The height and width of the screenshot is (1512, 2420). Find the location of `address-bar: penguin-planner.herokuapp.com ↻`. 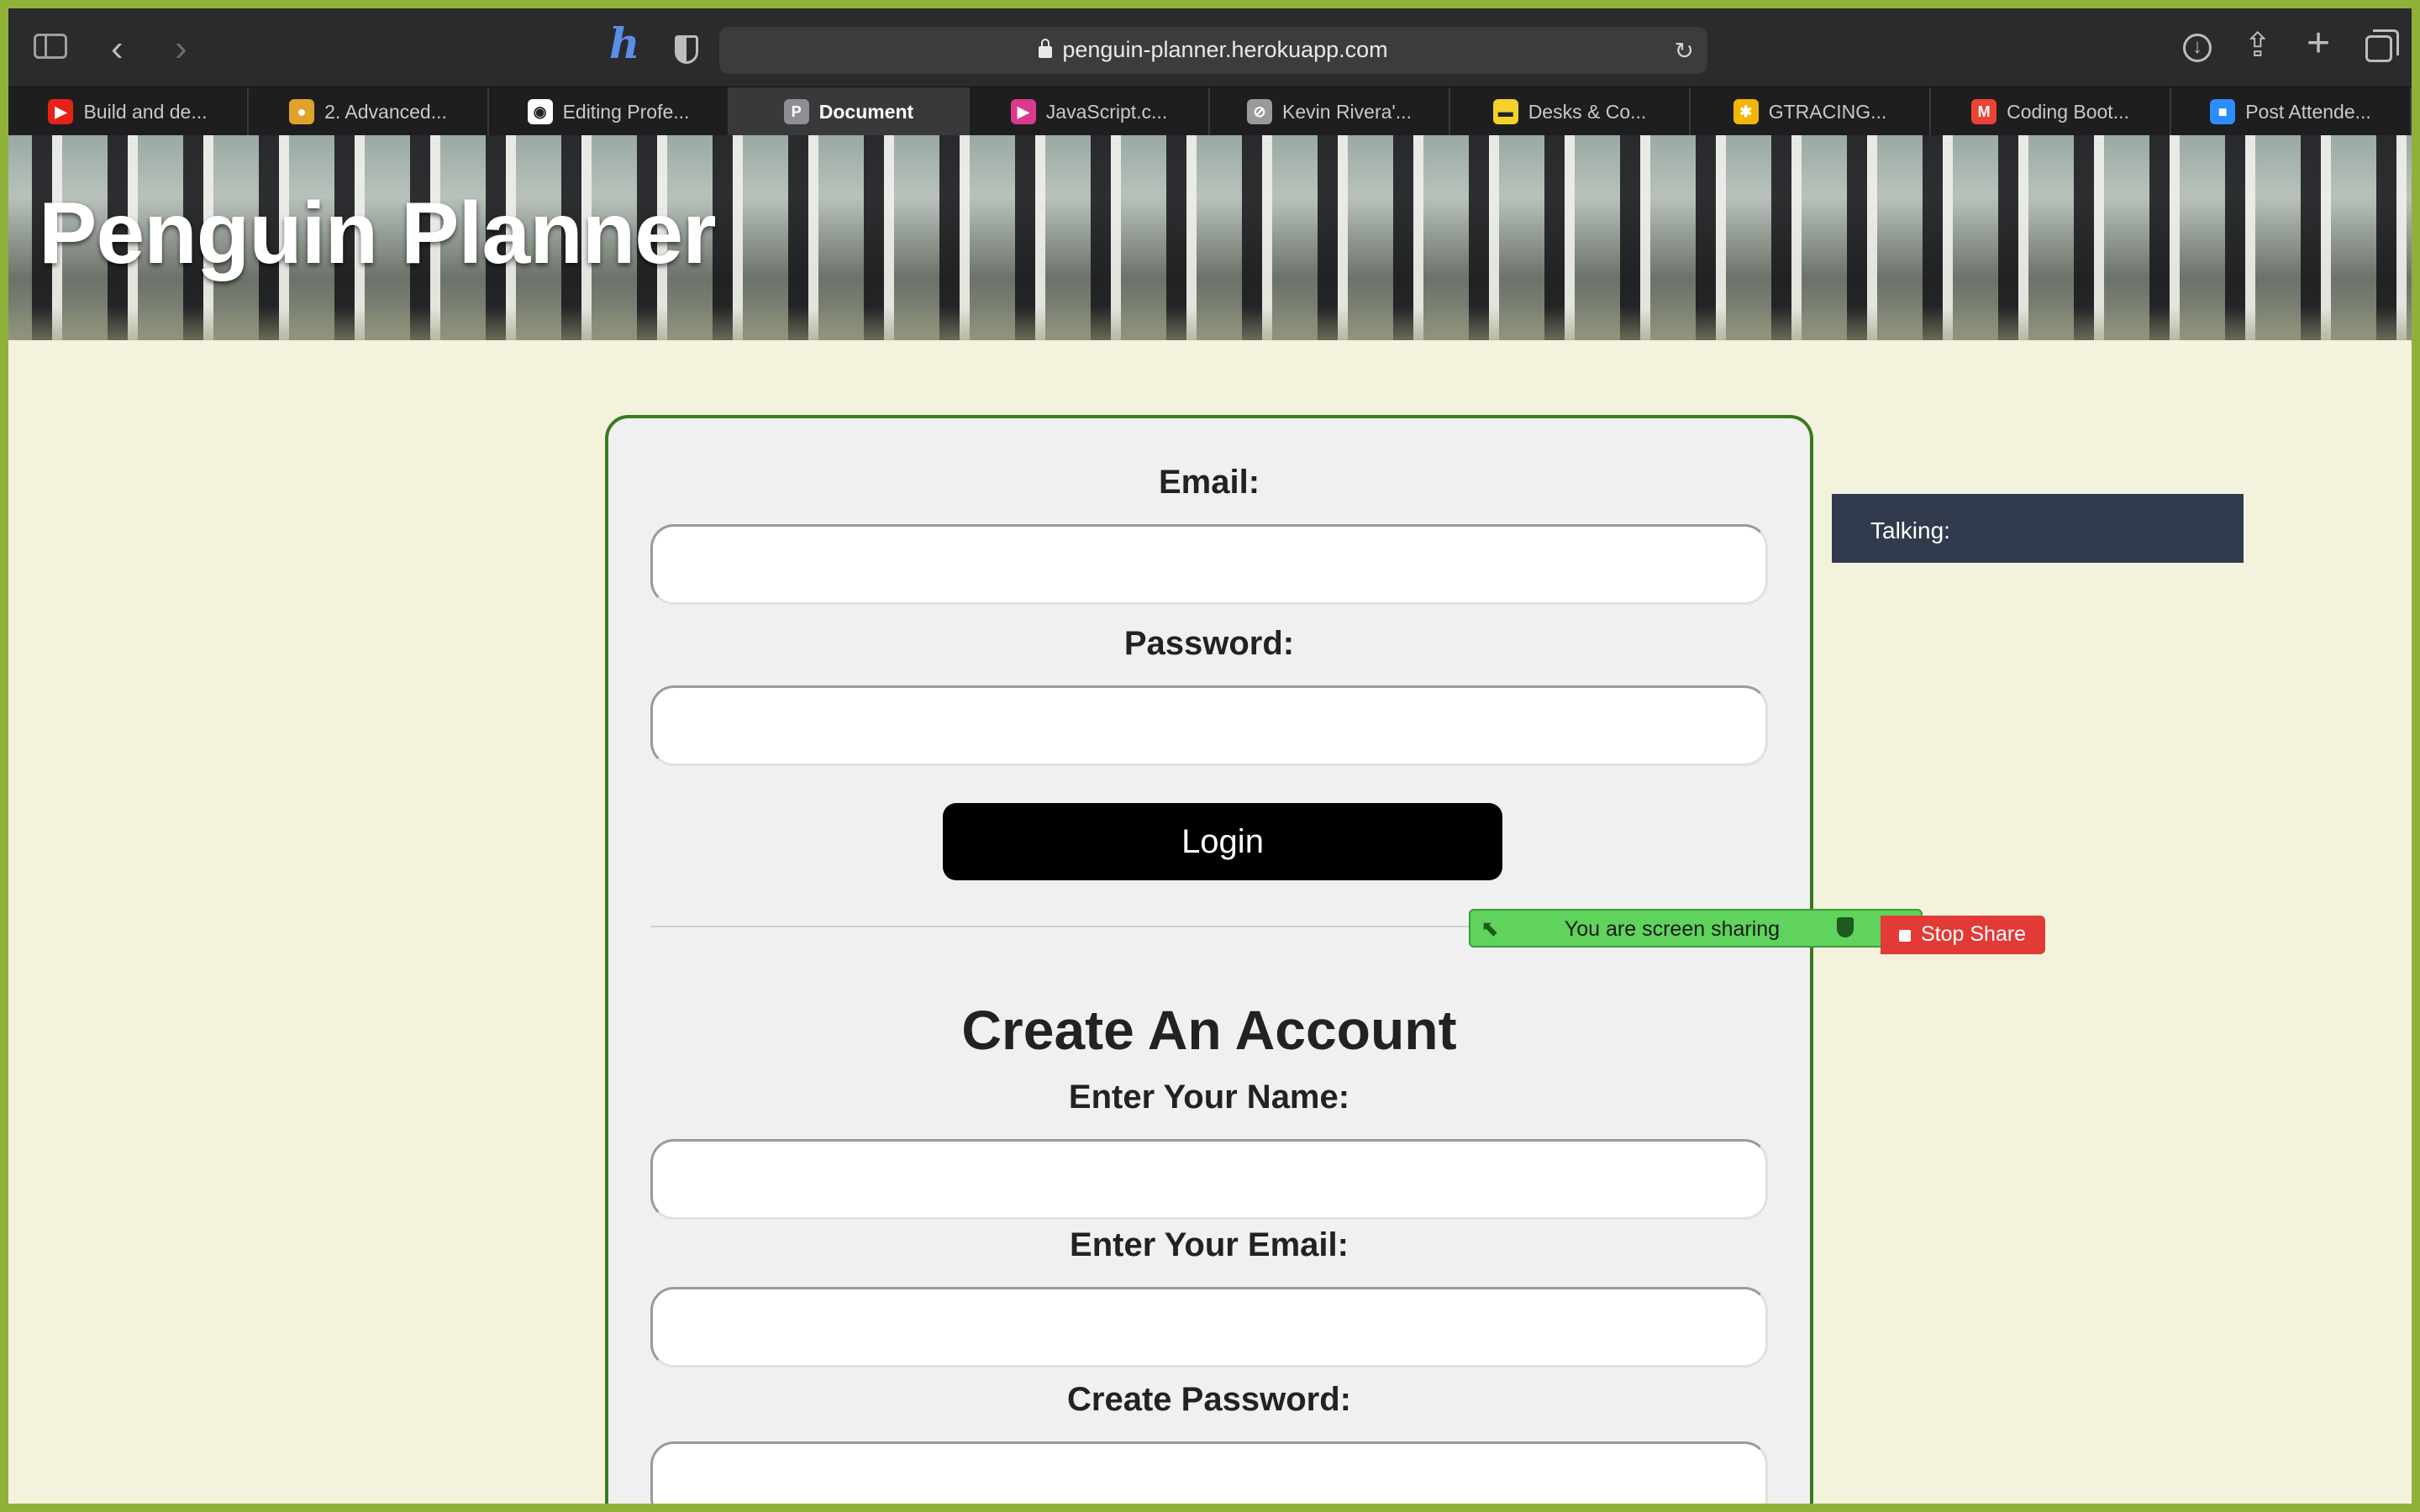

address-bar: penguin-planner.herokuapp.com ↻ is located at coordinates (1213, 50).